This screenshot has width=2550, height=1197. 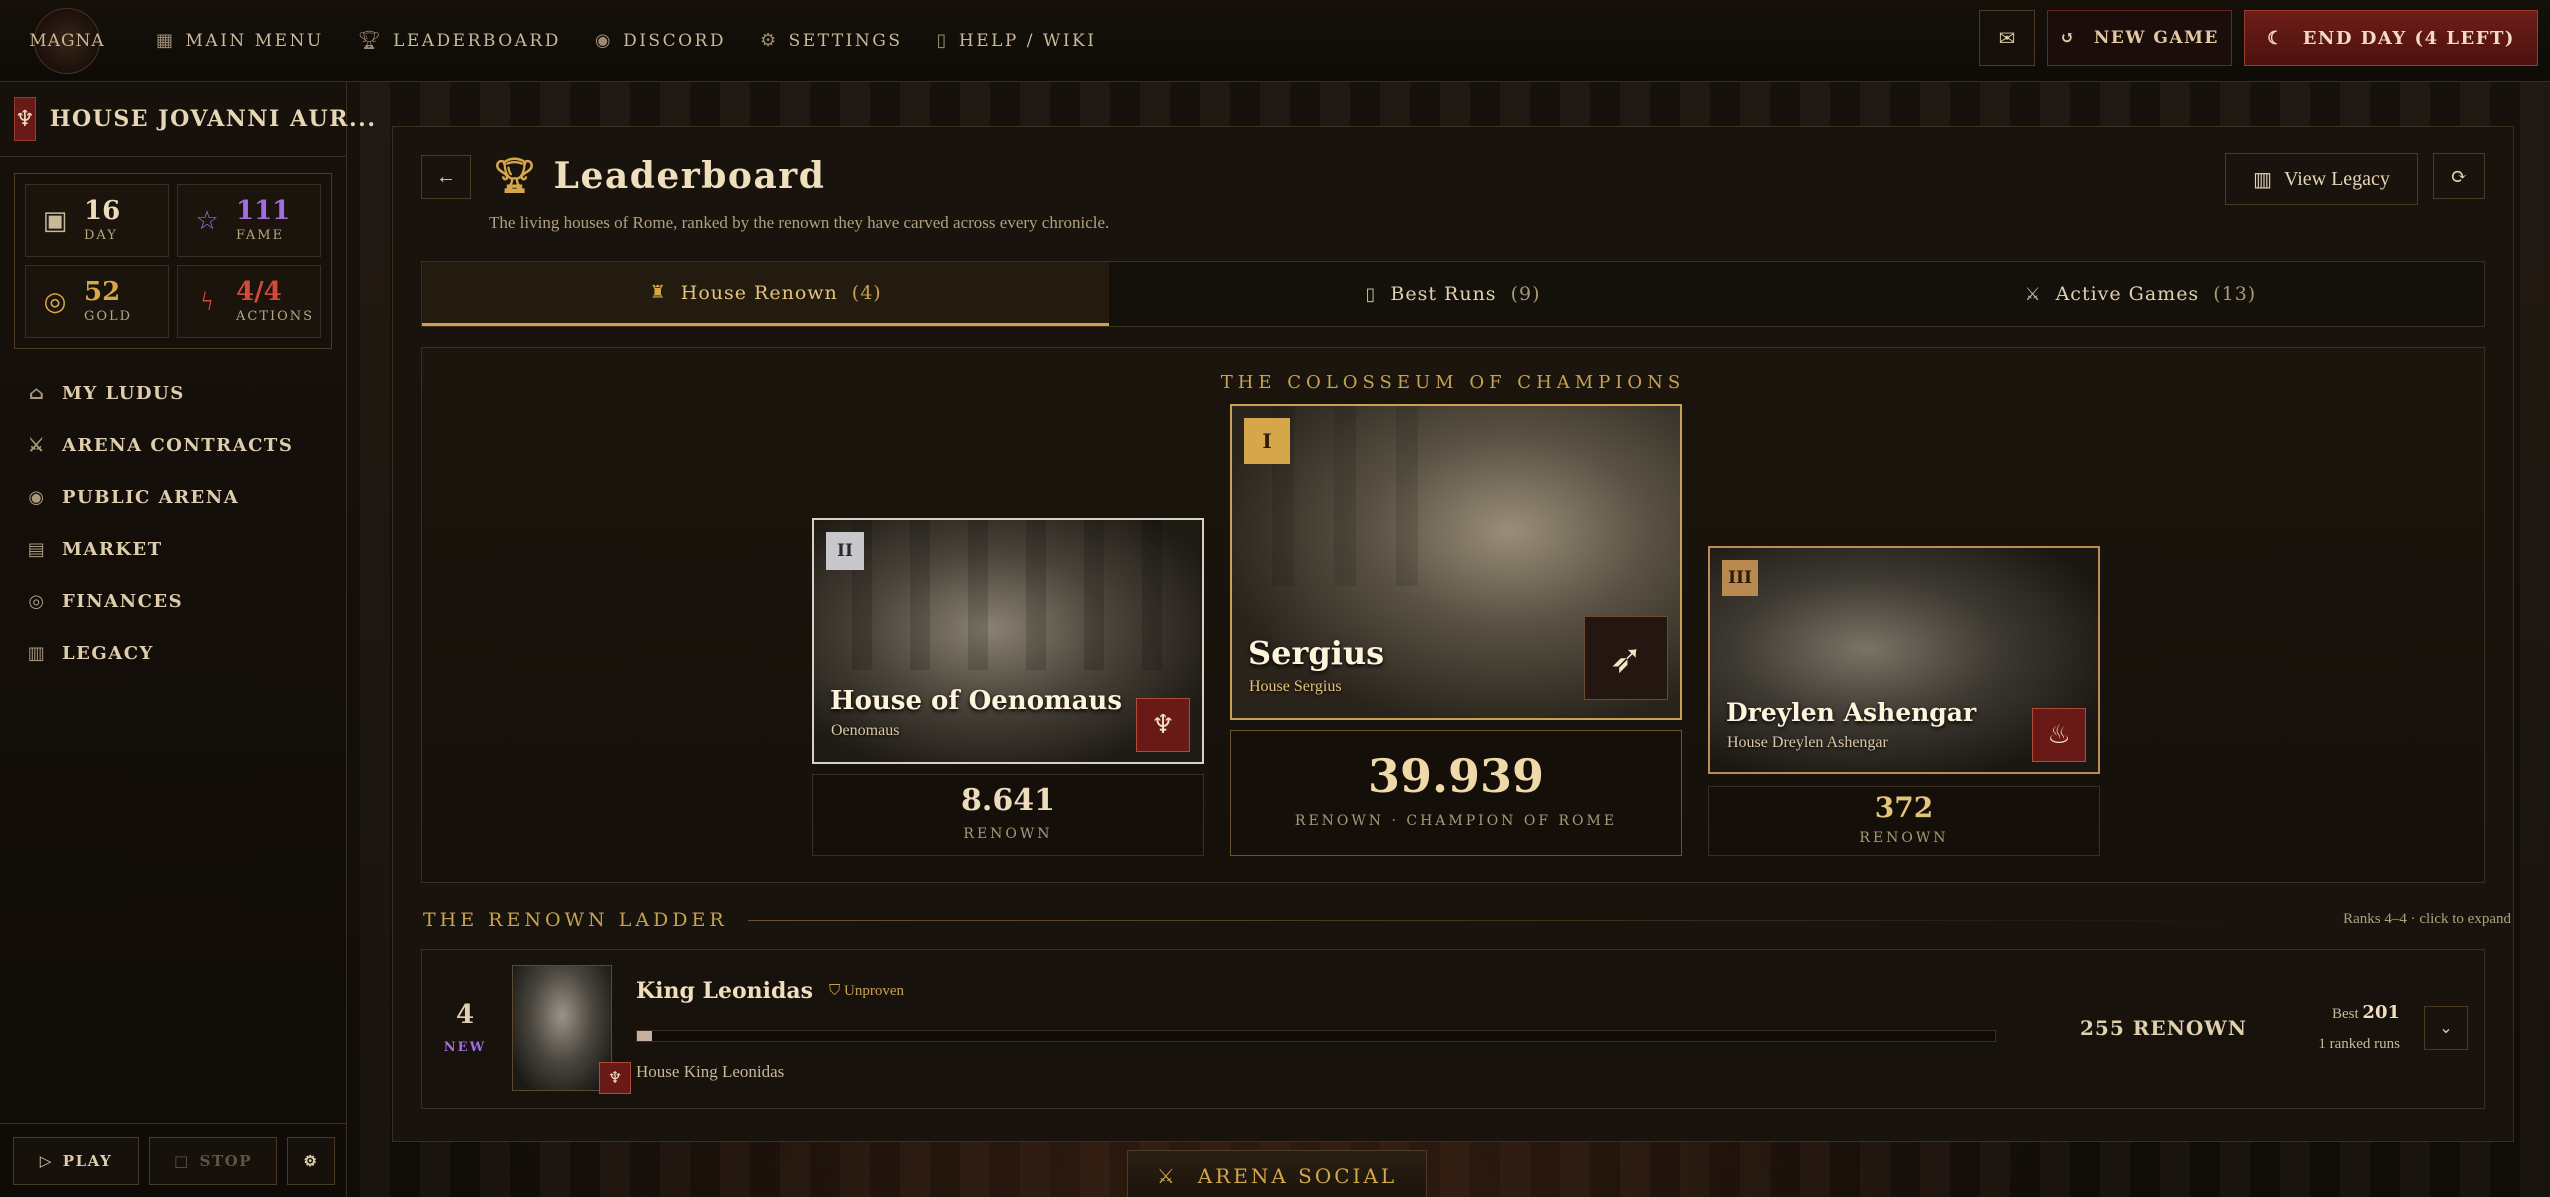 I want to click on sidebar-item-legacy: ▥ Legacy, so click(x=173, y=653).